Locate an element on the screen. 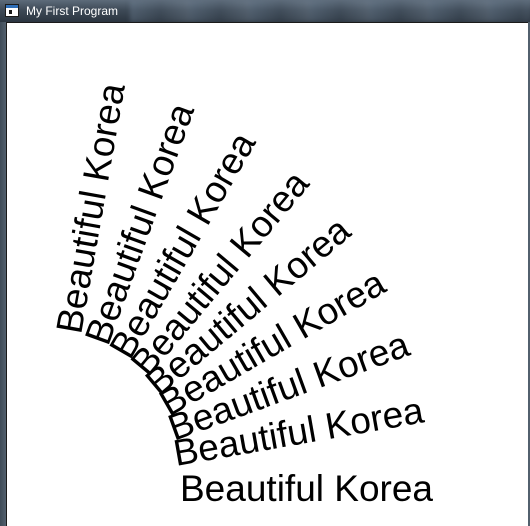  app-window-icon is located at coordinates (12, 10).